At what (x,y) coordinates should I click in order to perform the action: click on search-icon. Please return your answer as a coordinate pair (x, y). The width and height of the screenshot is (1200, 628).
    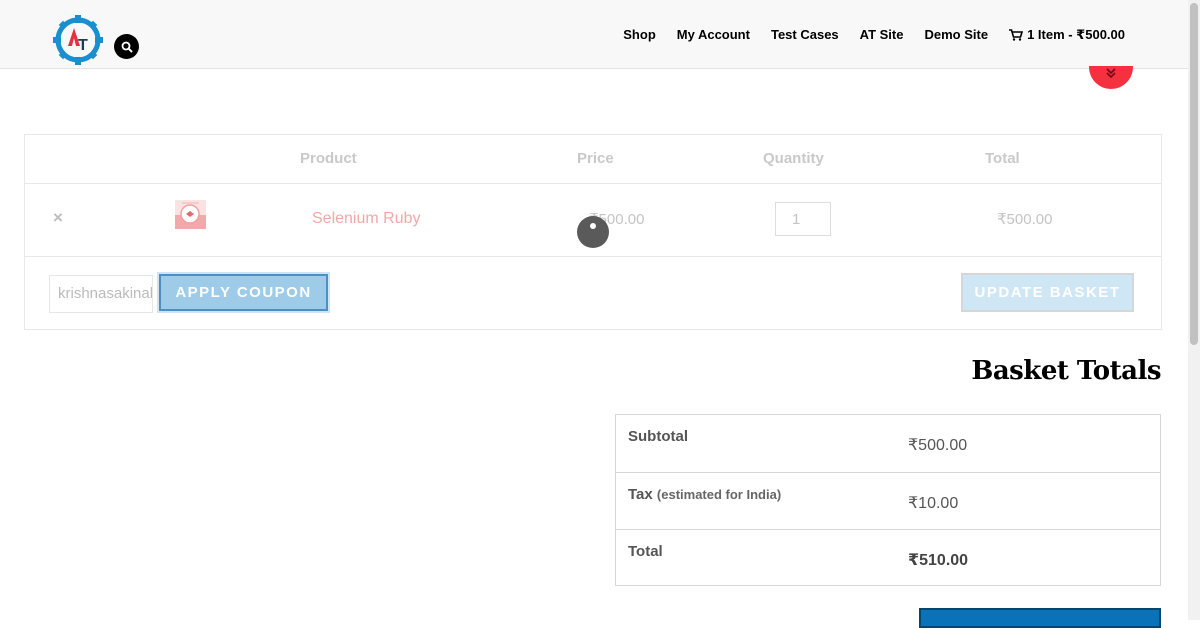
    Looking at the image, I should click on (127, 47).